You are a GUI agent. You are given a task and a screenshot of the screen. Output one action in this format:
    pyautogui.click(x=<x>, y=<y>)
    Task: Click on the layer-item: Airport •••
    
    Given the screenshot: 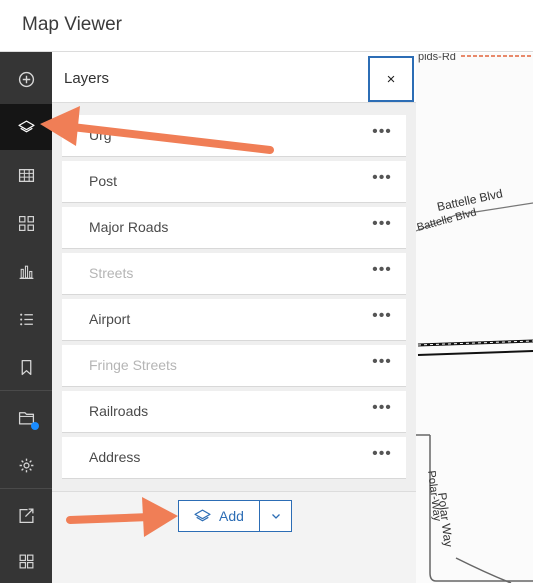 What is the action you would take?
    pyautogui.click(x=234, y=320)
    